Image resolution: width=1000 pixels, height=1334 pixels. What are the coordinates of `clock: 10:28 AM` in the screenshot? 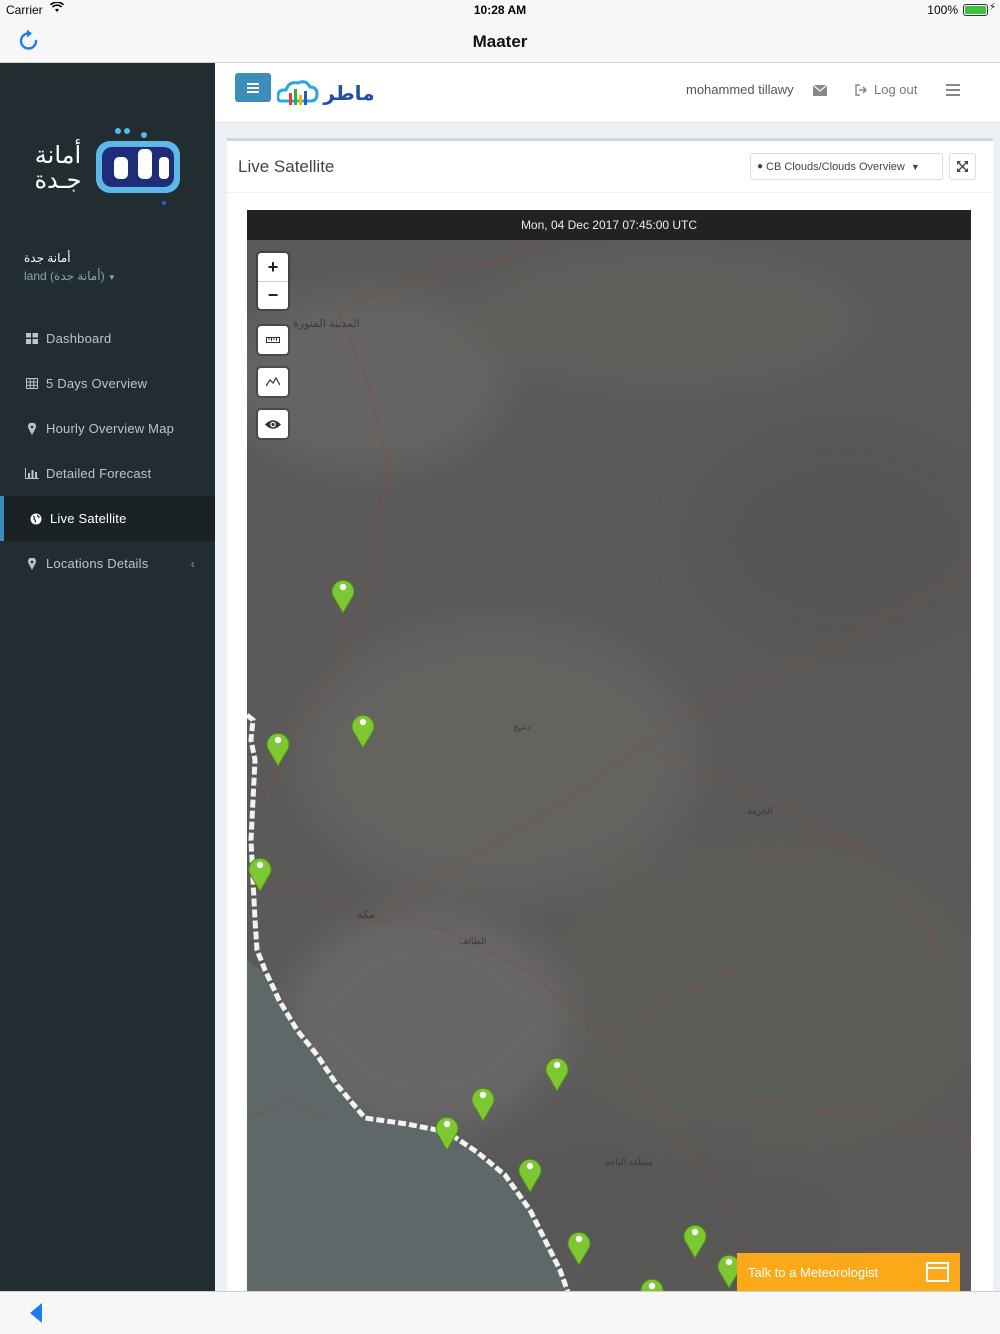 It's located at (500, 10).